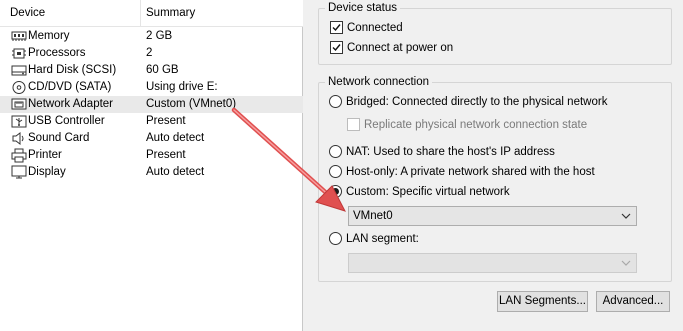 This screenshot has width=683, height=331. What do you see at coordinates (71, 104) in the screenshot?
I see `device-name: Network Adapter` at bounding box center [71, 104].